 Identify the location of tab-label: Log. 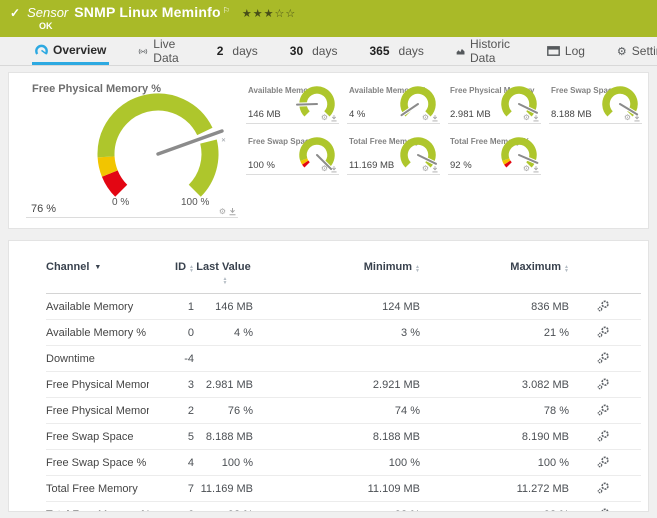
(574, 51).